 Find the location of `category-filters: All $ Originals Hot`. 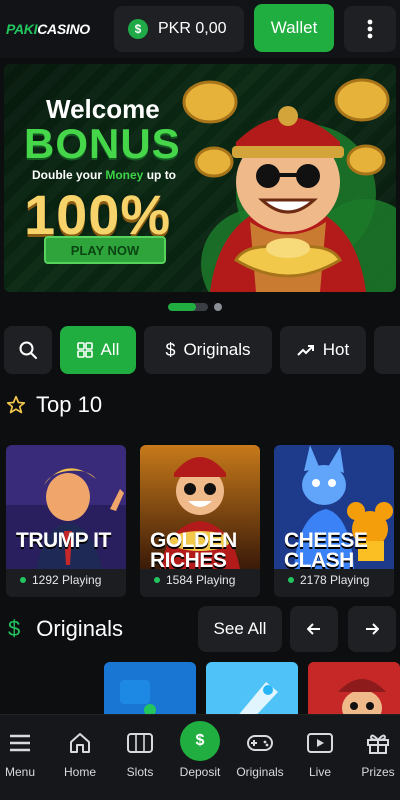

category-filters: All $ Originals Hot is located at coordinates (202, 350).